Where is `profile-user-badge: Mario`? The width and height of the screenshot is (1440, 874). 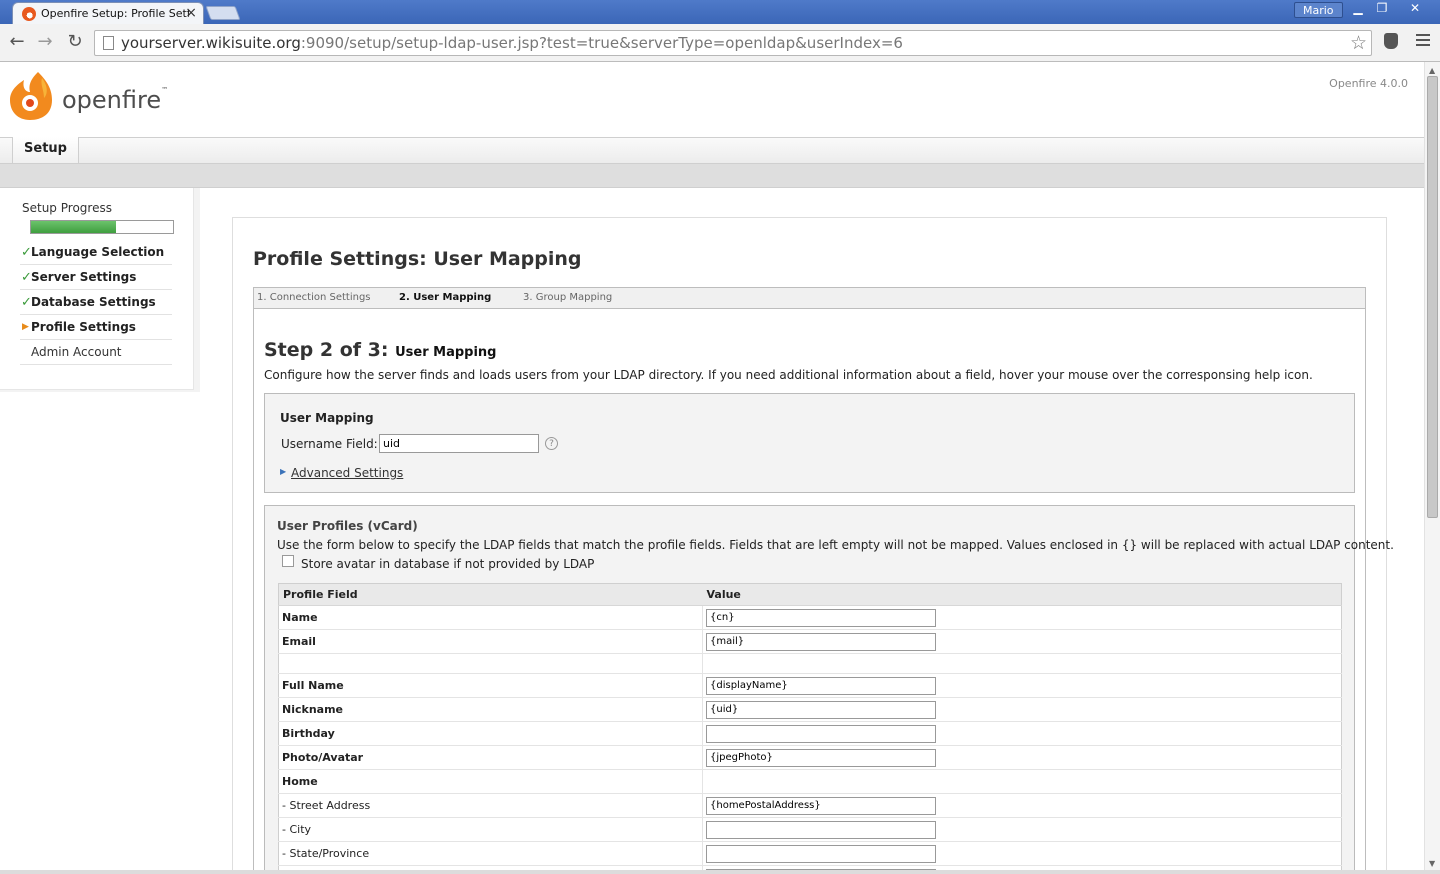 profile-user-badge: Mario is located at coordinates (1318, 10).